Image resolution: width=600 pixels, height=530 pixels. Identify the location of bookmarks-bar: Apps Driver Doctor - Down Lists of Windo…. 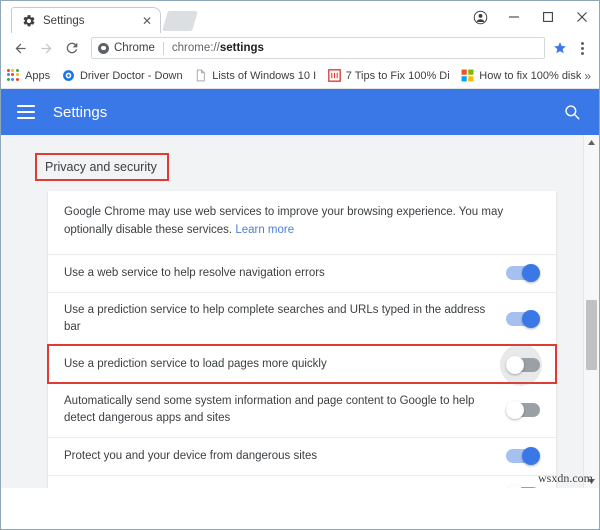
(300, 76).